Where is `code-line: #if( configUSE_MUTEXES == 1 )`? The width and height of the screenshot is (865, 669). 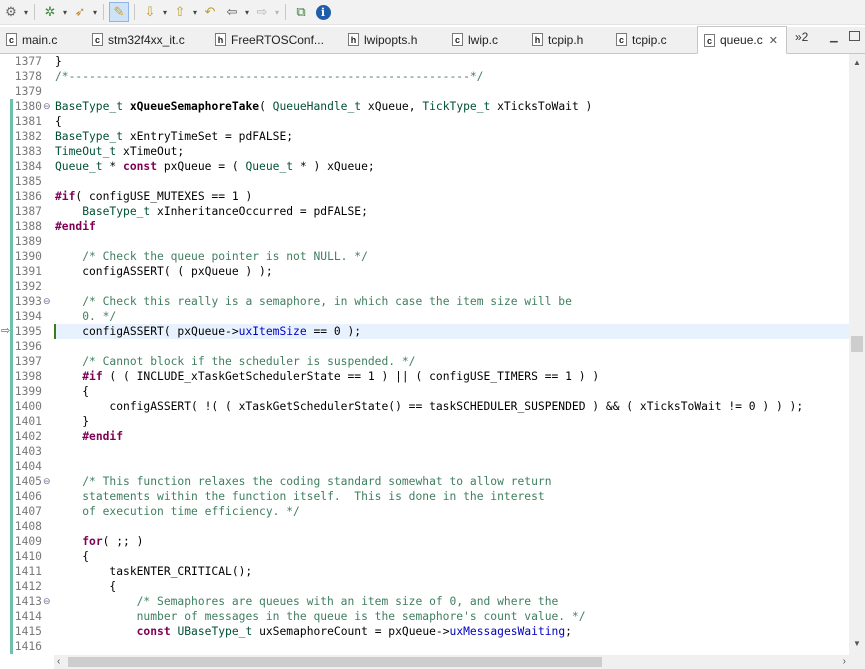 code-line: #if( configUSE_MUTEXES == 1 ) is located at coordinates (452, 196).